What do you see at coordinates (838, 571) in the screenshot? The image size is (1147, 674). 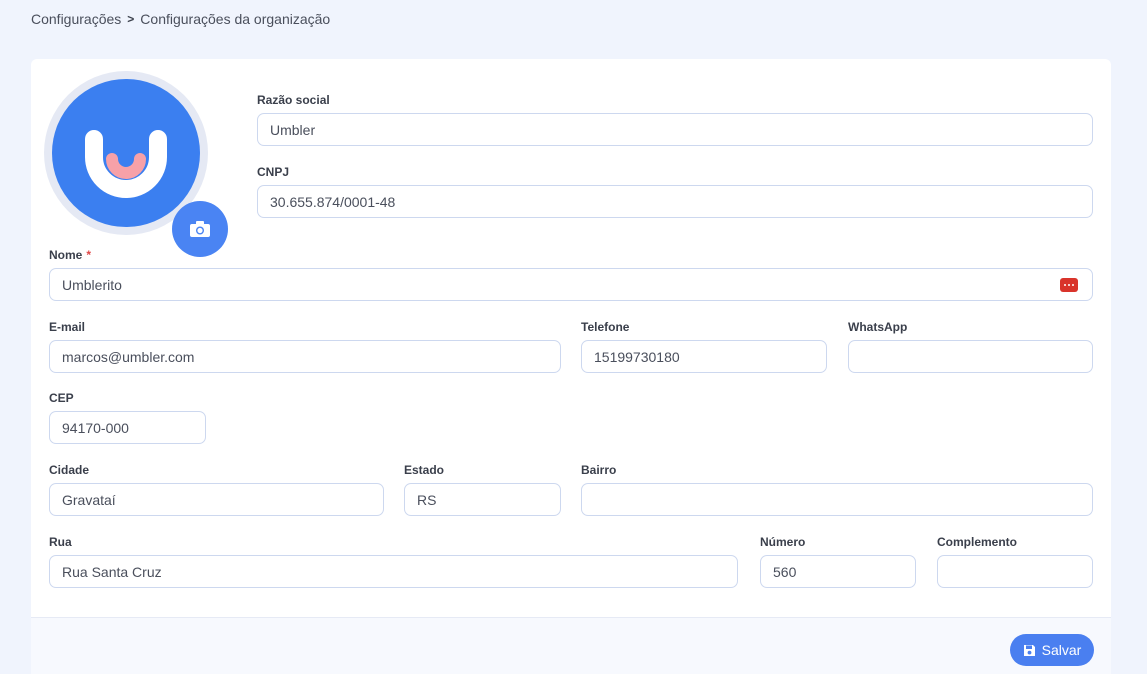 I see `numero-input` at bounding box center [838, 571].